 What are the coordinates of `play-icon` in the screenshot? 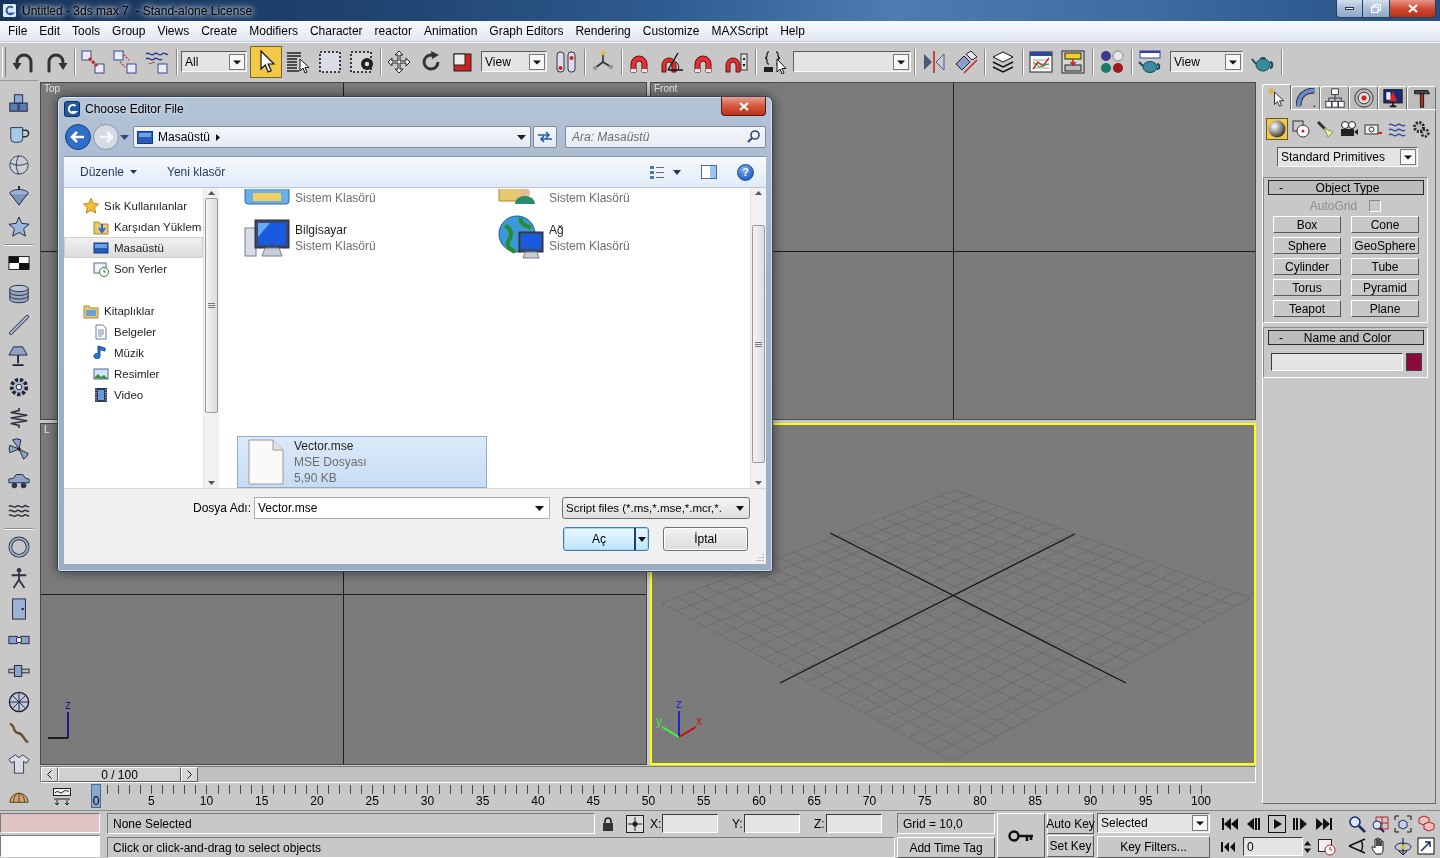 It's located at (1277, 823).